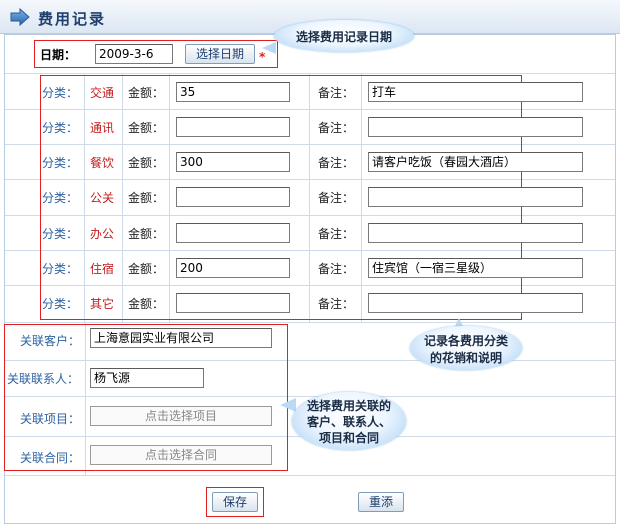 This screenshot has height=528, width=620. I want to click on select-date-button: 选择日期, so click(220, 54).